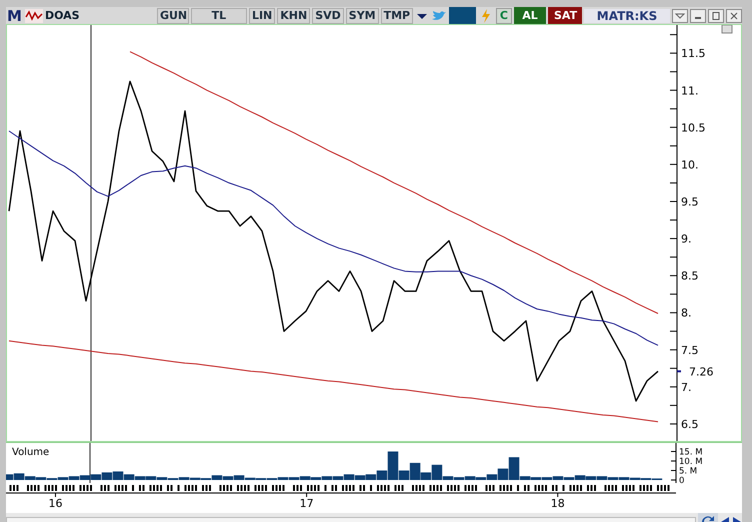 The width and height of the screenshot is (752, 522). What do you see at coordinates (14, 15) in the screenshot?
I see `app-logo: M` at bounding box center [14, 15].